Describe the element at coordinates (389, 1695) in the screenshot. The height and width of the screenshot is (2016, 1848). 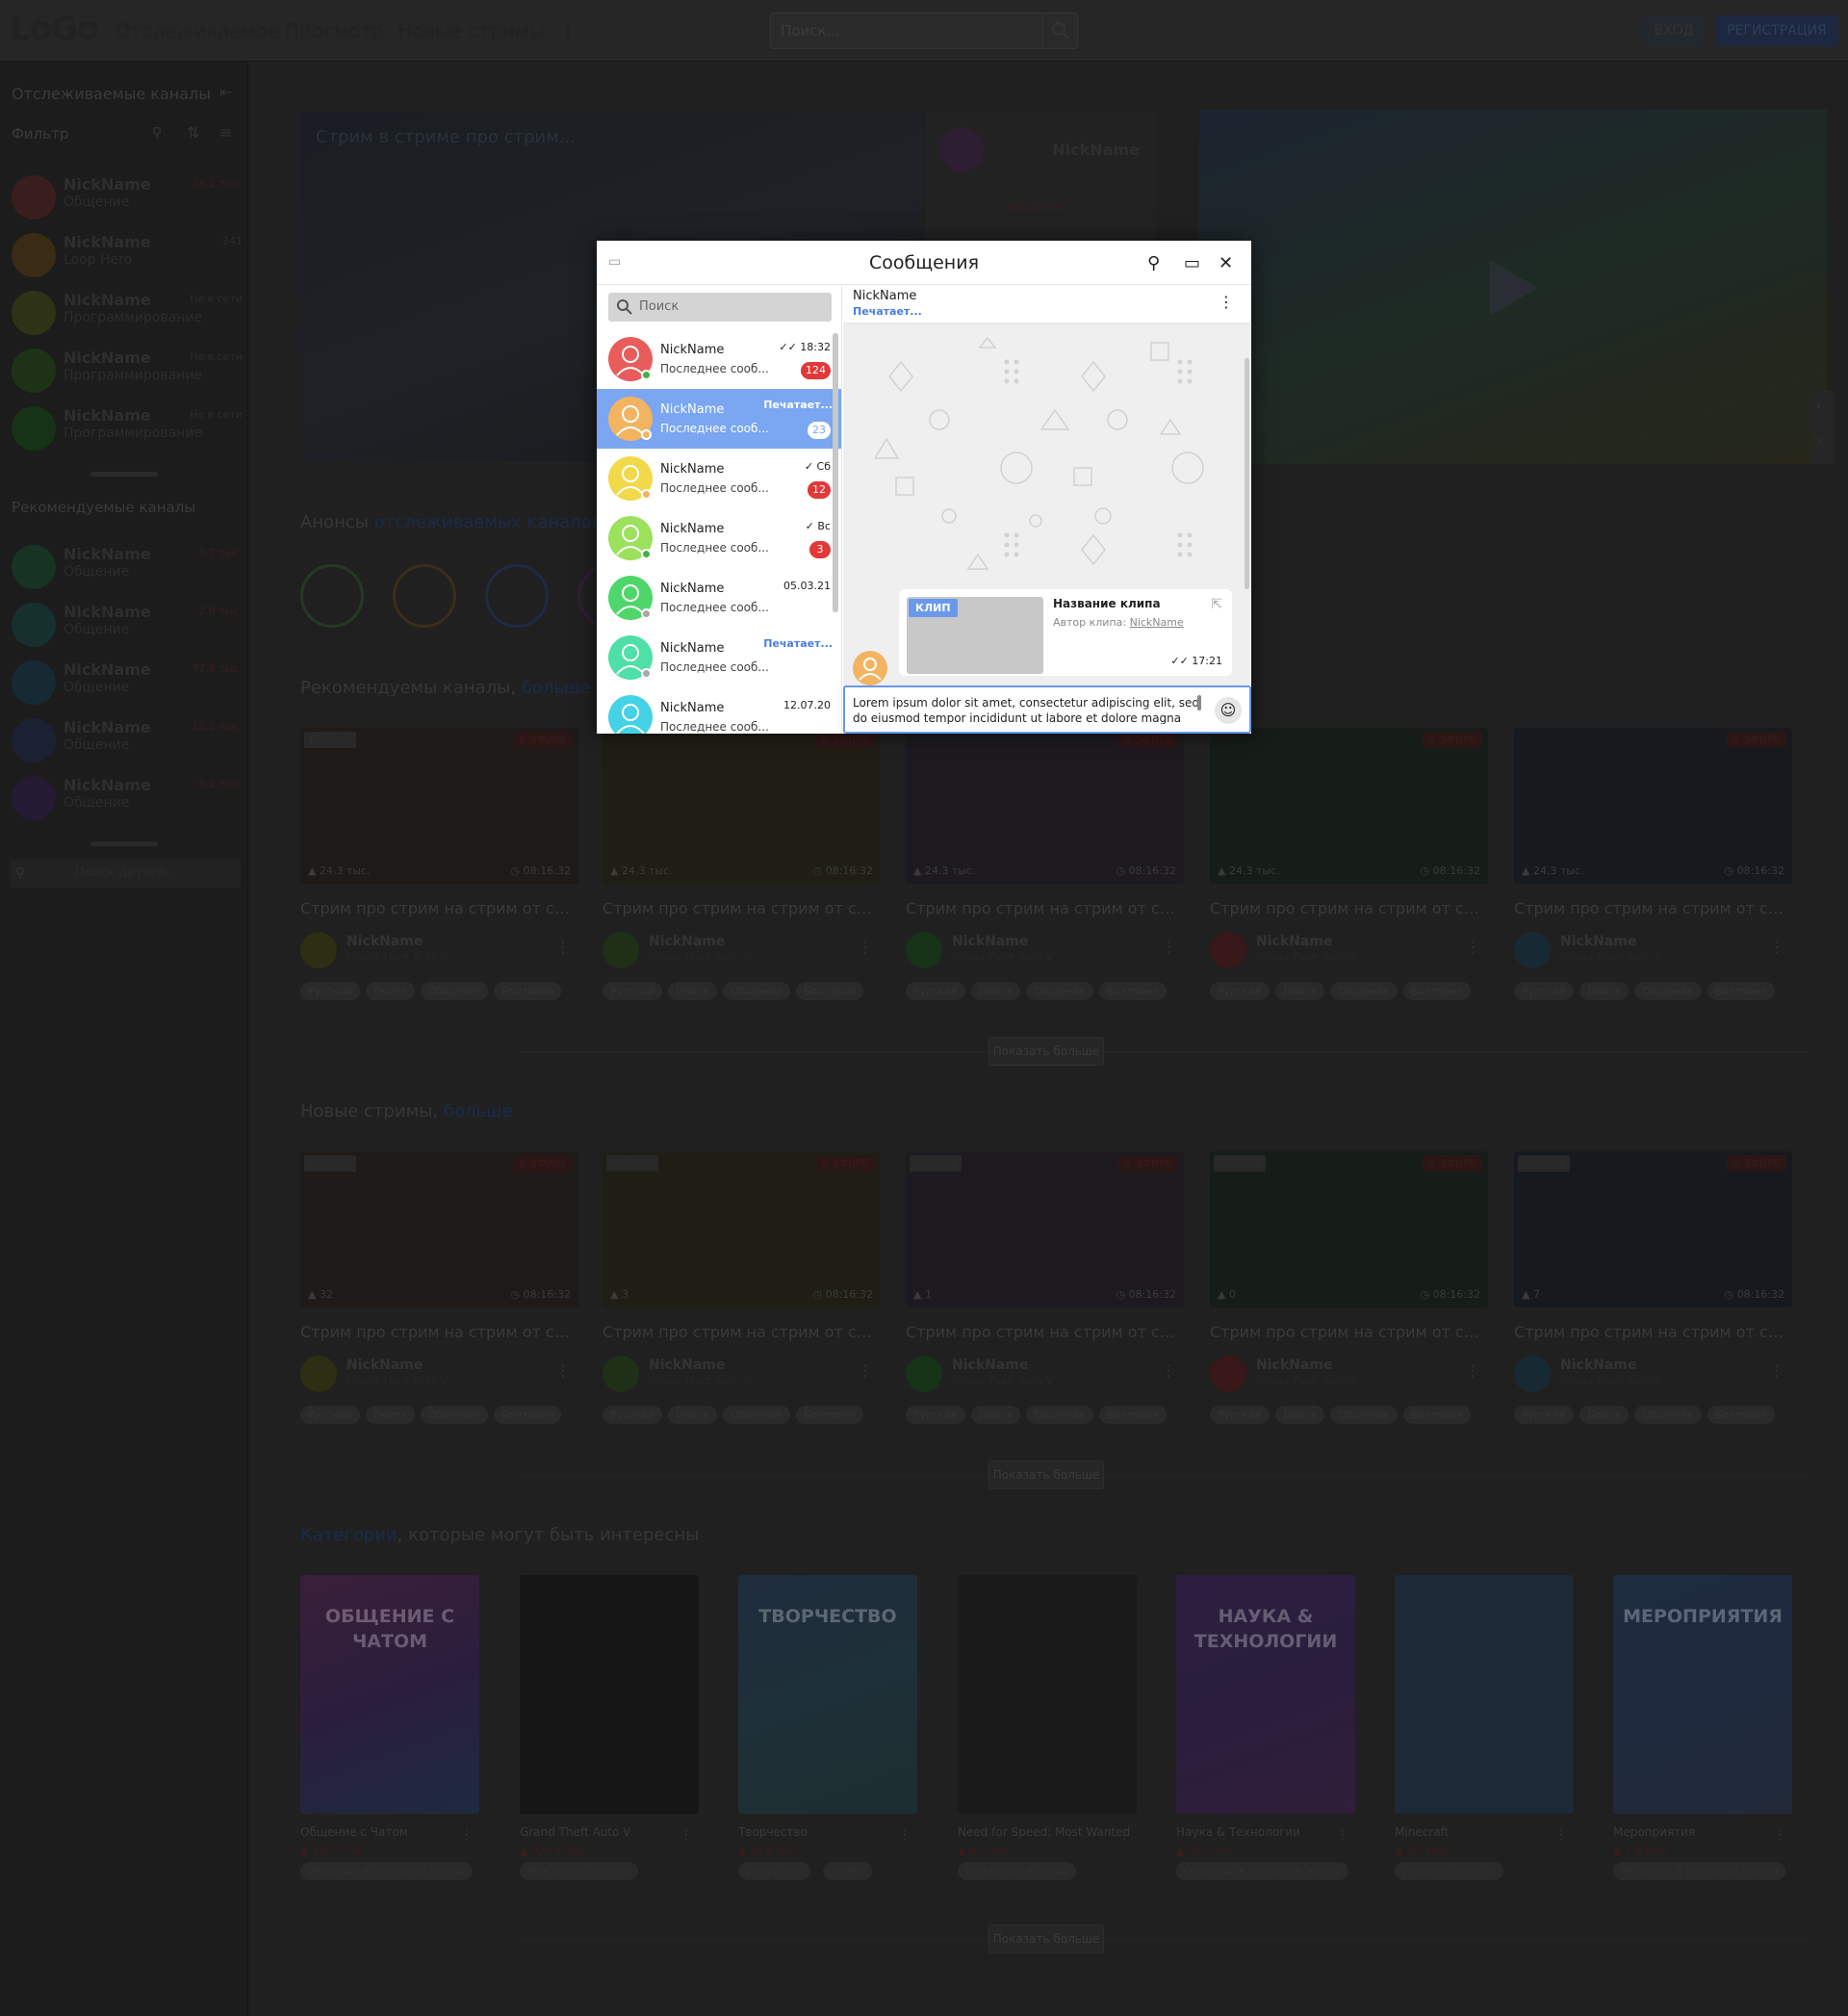
I see `category-cover: ОБЩЕНИЕ С ЧАТОМ` at that location.